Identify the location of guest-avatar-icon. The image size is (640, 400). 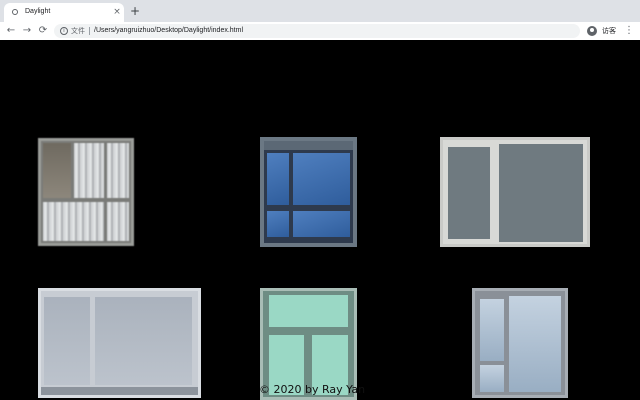
(592, 31).